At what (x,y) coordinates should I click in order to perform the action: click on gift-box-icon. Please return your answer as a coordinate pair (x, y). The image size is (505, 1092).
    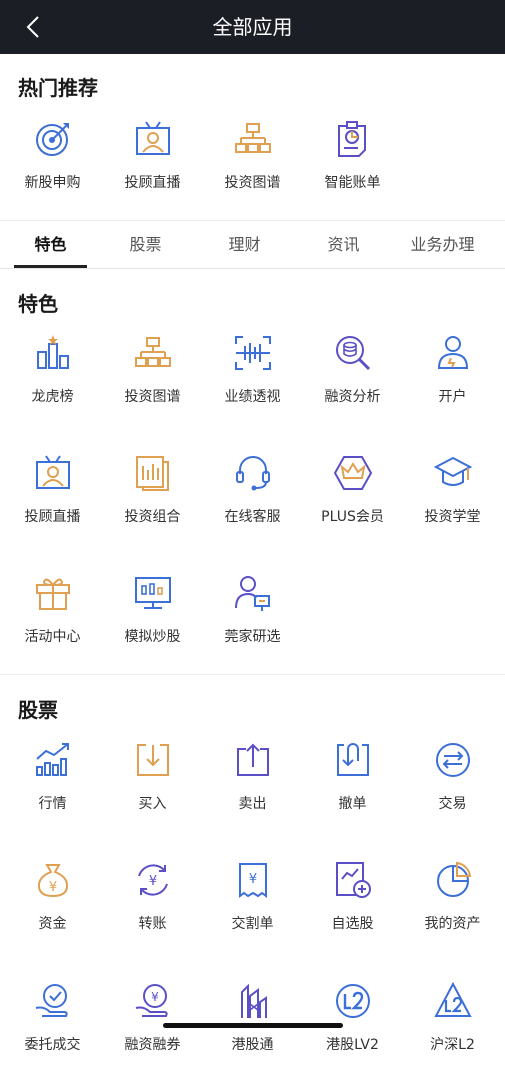
    Looking at the image, I should click on (53, 594).